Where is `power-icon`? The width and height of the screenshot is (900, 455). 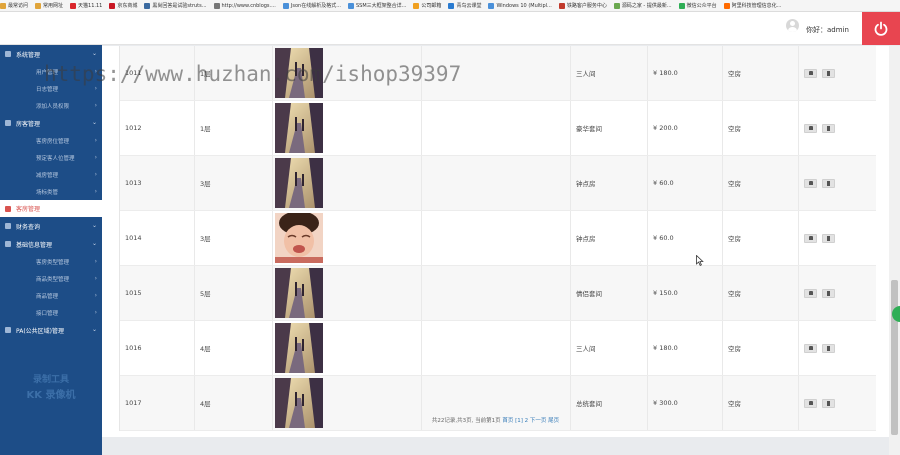 power-icon is located at coordinates (881, 28).